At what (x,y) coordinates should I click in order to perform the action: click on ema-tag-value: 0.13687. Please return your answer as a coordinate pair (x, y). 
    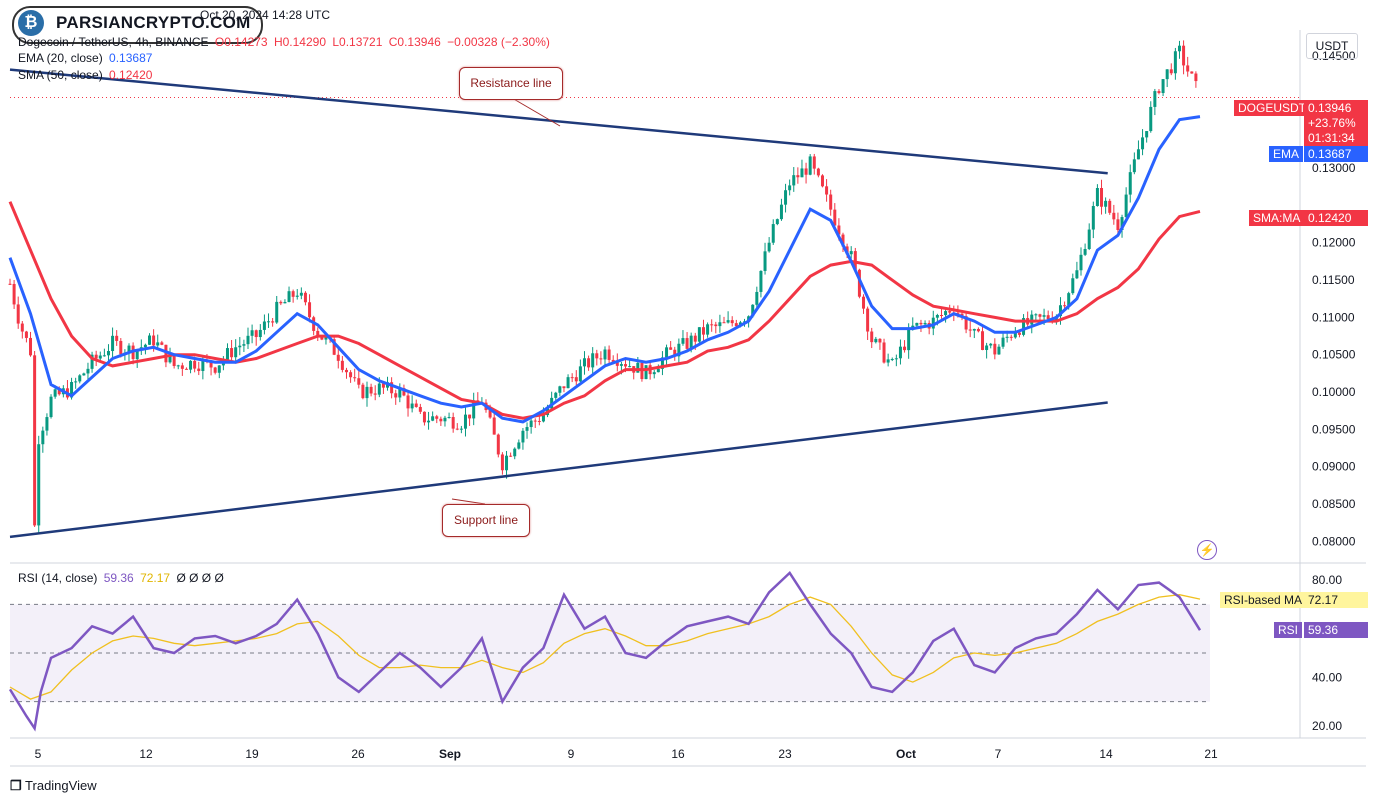
    Looking at the image, I should click on (1336, 154).